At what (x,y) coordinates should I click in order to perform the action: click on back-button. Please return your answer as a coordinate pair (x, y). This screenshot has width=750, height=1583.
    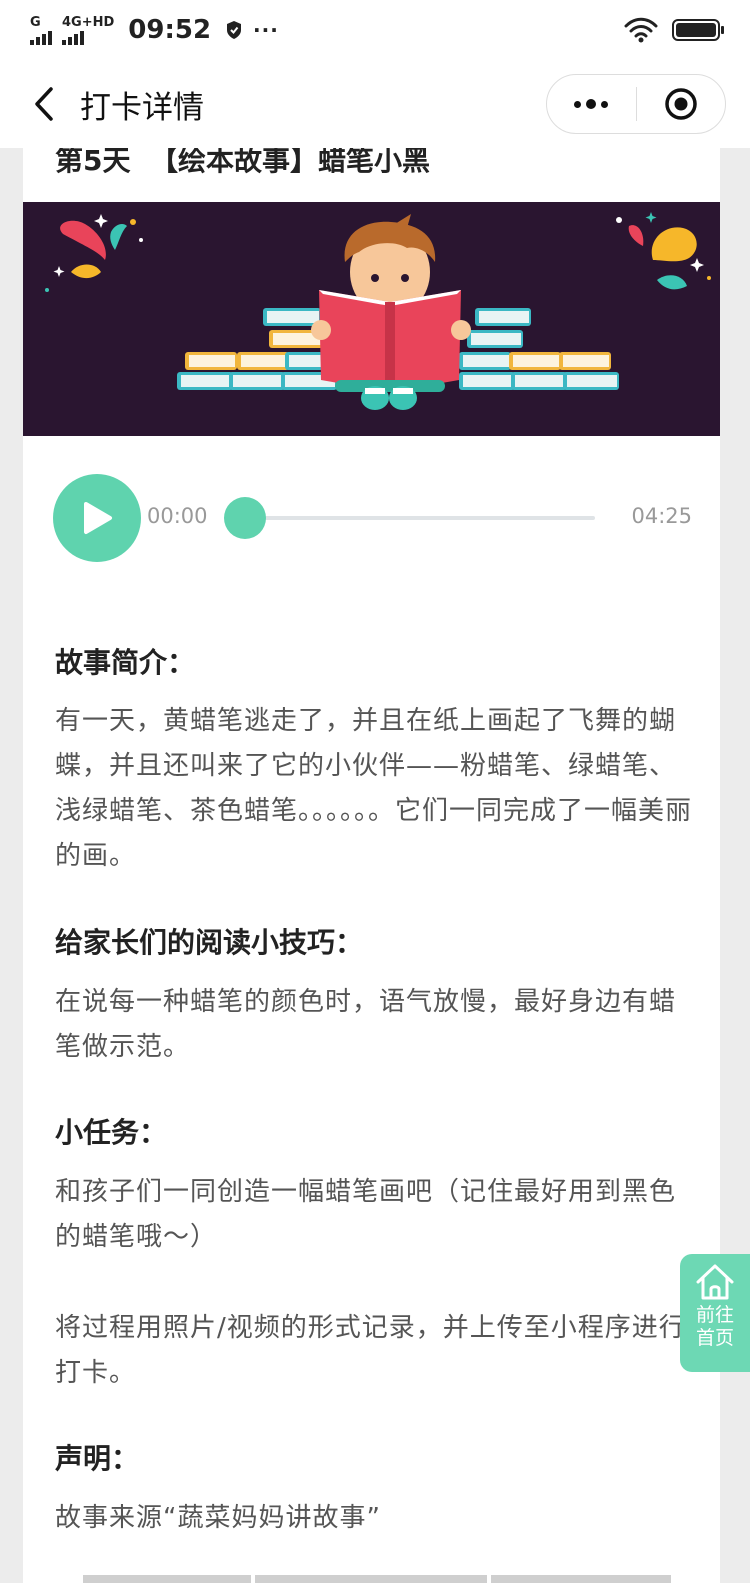
    Looking at the image, I should click on (44, 104).